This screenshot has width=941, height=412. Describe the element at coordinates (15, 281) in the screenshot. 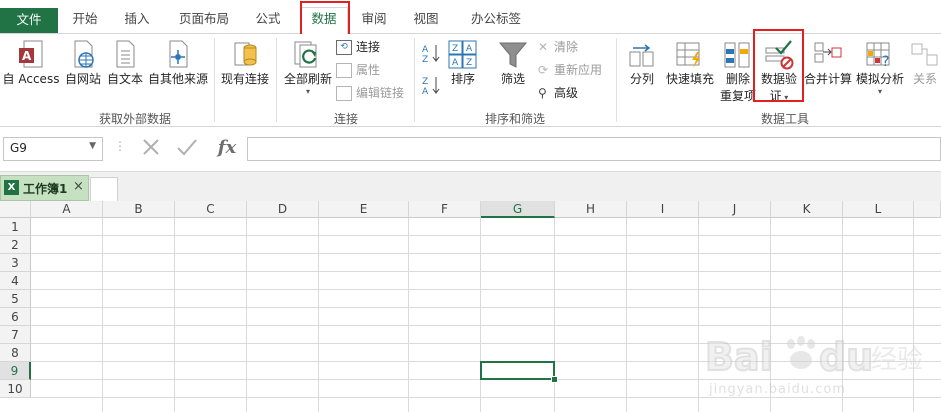

I see `row-header-4: 4` at that location.